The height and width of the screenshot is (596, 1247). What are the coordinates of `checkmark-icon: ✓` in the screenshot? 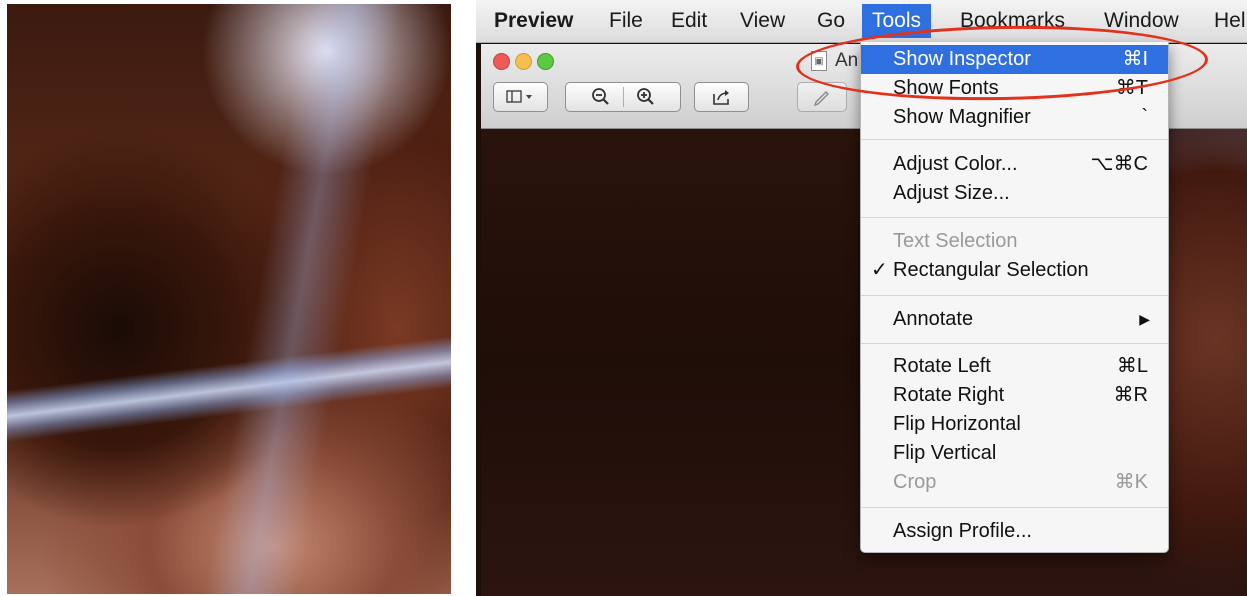 It's located at (879, 270).